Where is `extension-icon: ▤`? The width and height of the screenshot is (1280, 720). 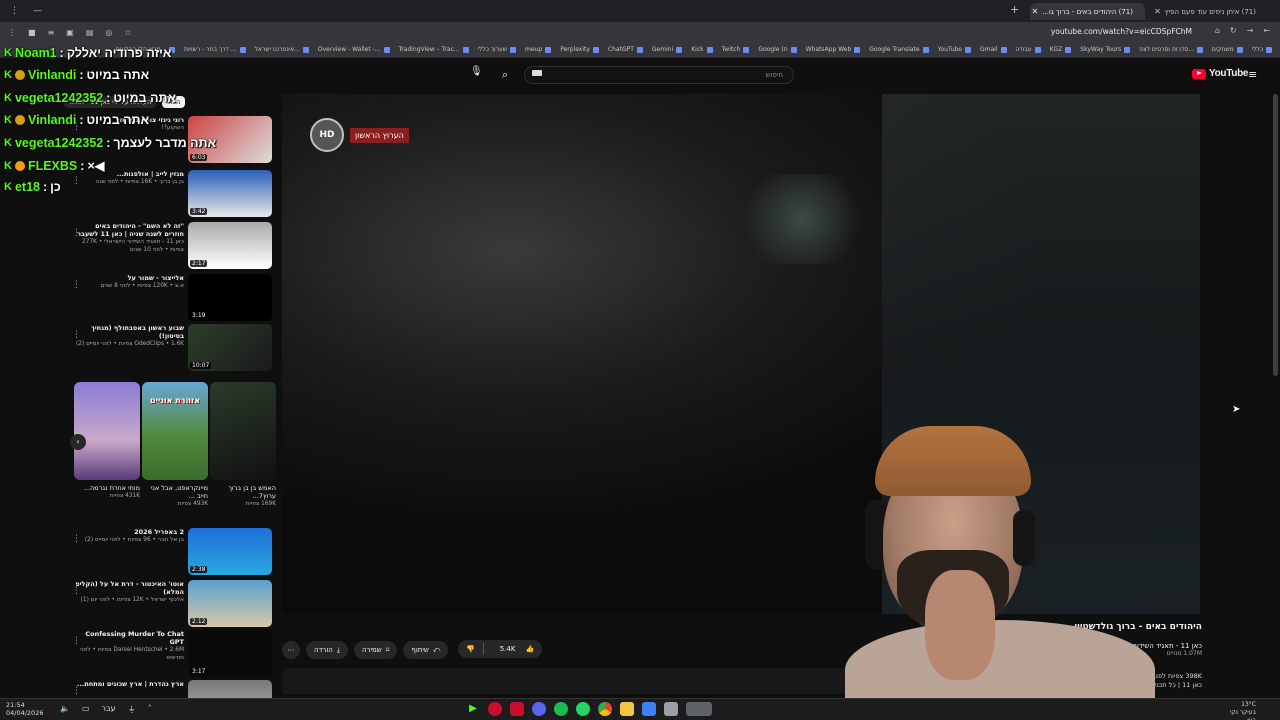
extension-icon: ▤ is located at coordinates (90, 32).